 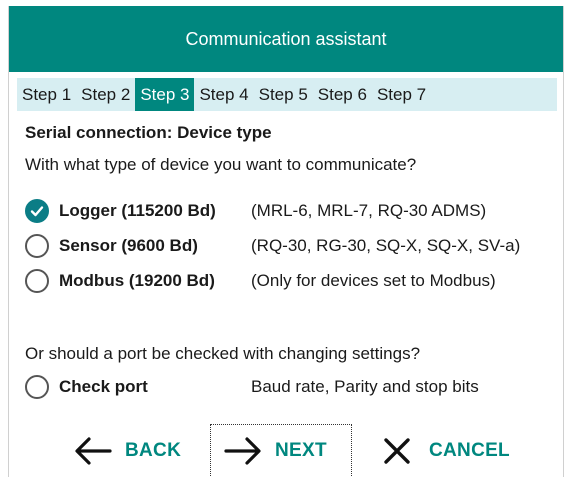 I want to click on tab-step-7: Step 7, so click(x=401, y=94).